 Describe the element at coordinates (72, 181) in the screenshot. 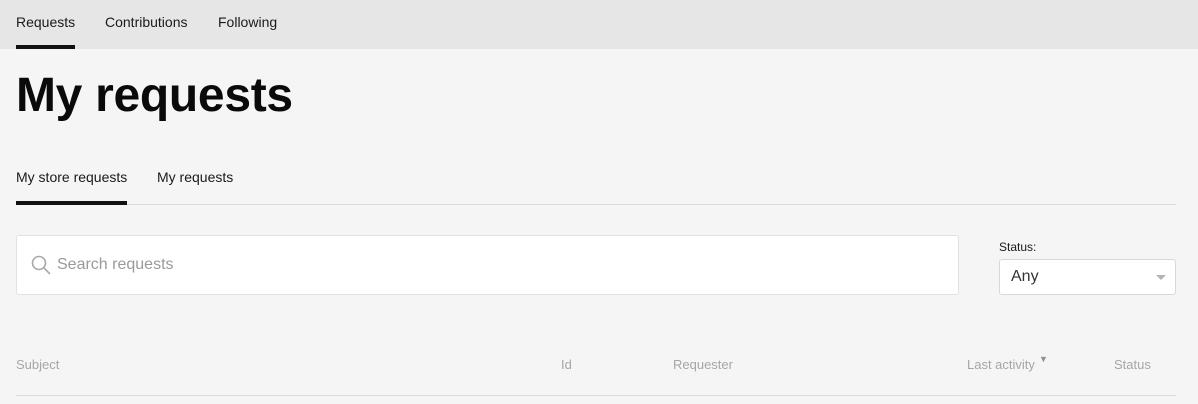

I see `tab-my-store-requests: My store requests` at that location.